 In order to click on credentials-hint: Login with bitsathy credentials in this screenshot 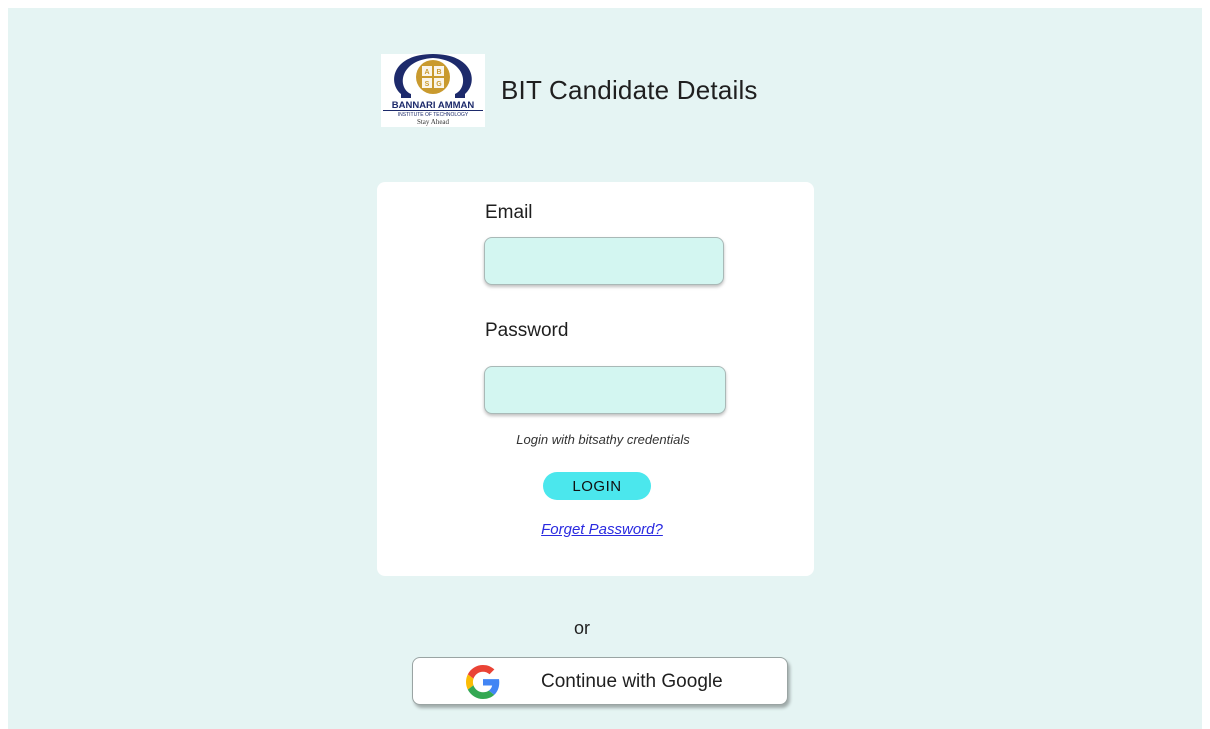, I will do `click(603, 439)`.